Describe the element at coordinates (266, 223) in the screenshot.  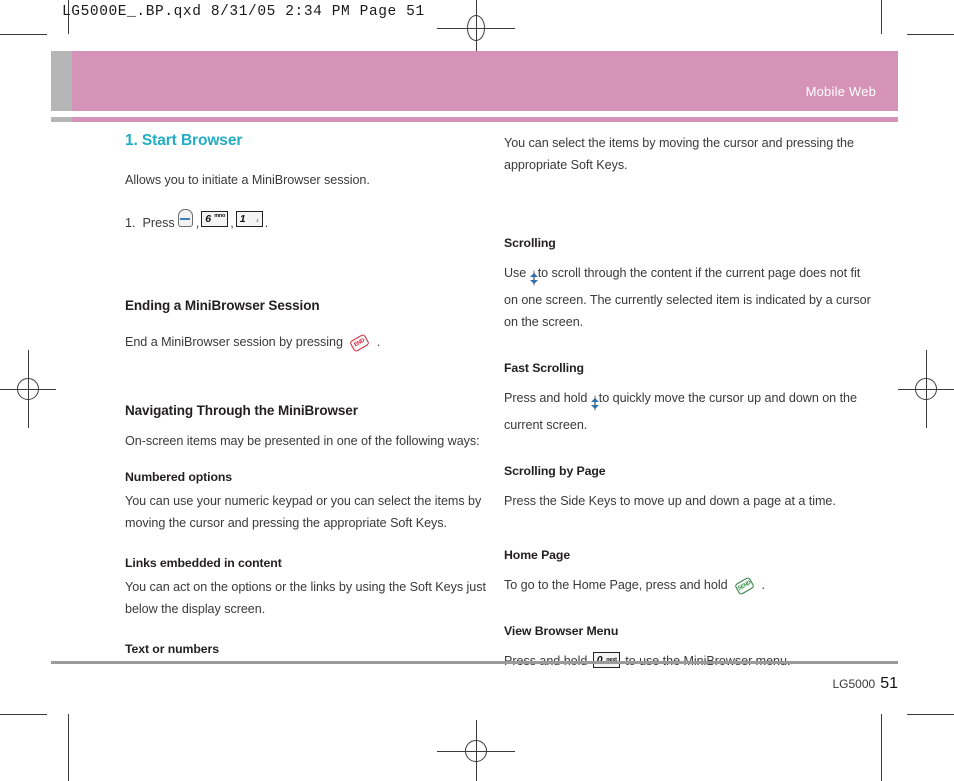
I see `step-period: .` at that location.